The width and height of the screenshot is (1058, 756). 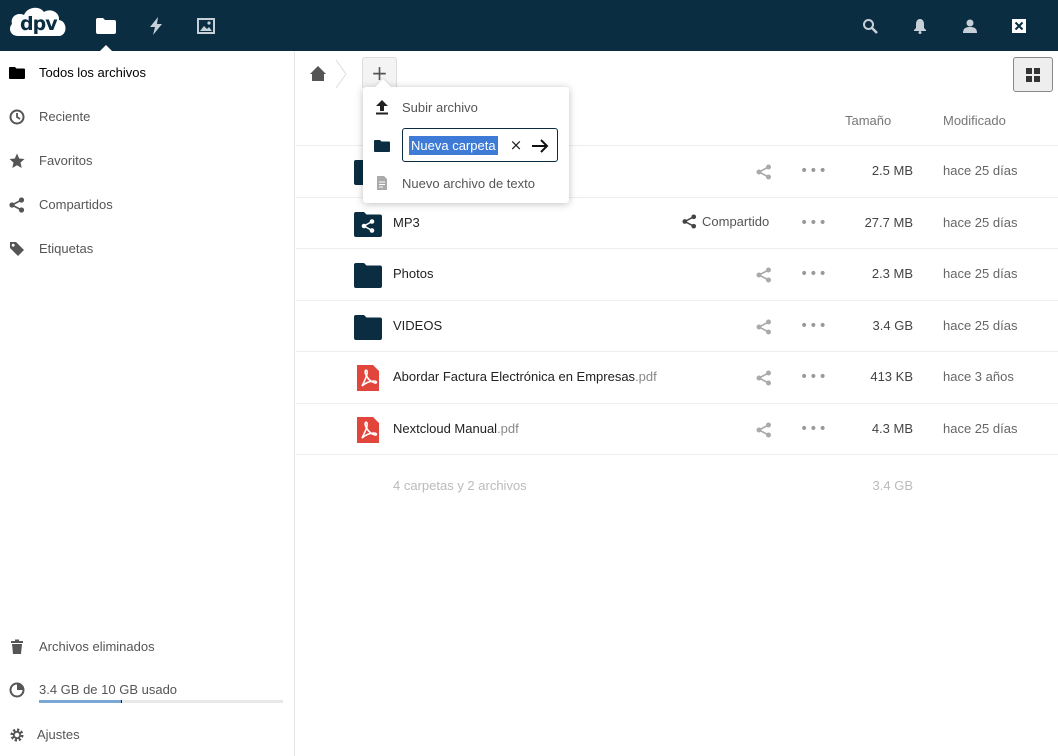 What do you see at coordinates (974, 120) in the screenshot?
I see `column-modified-header: Modificado` at bounding box center [974, 120].